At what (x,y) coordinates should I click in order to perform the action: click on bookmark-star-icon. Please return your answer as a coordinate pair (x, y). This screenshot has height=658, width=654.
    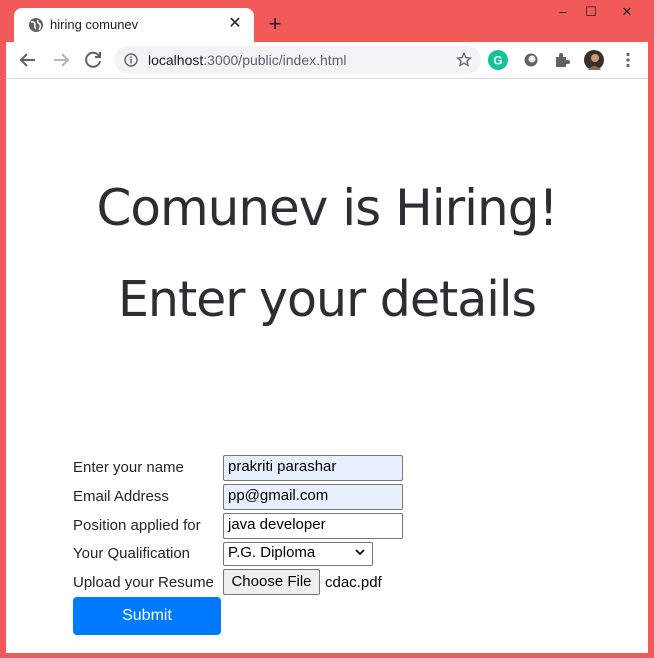
    Looking at the image, I should click on (464, 60).